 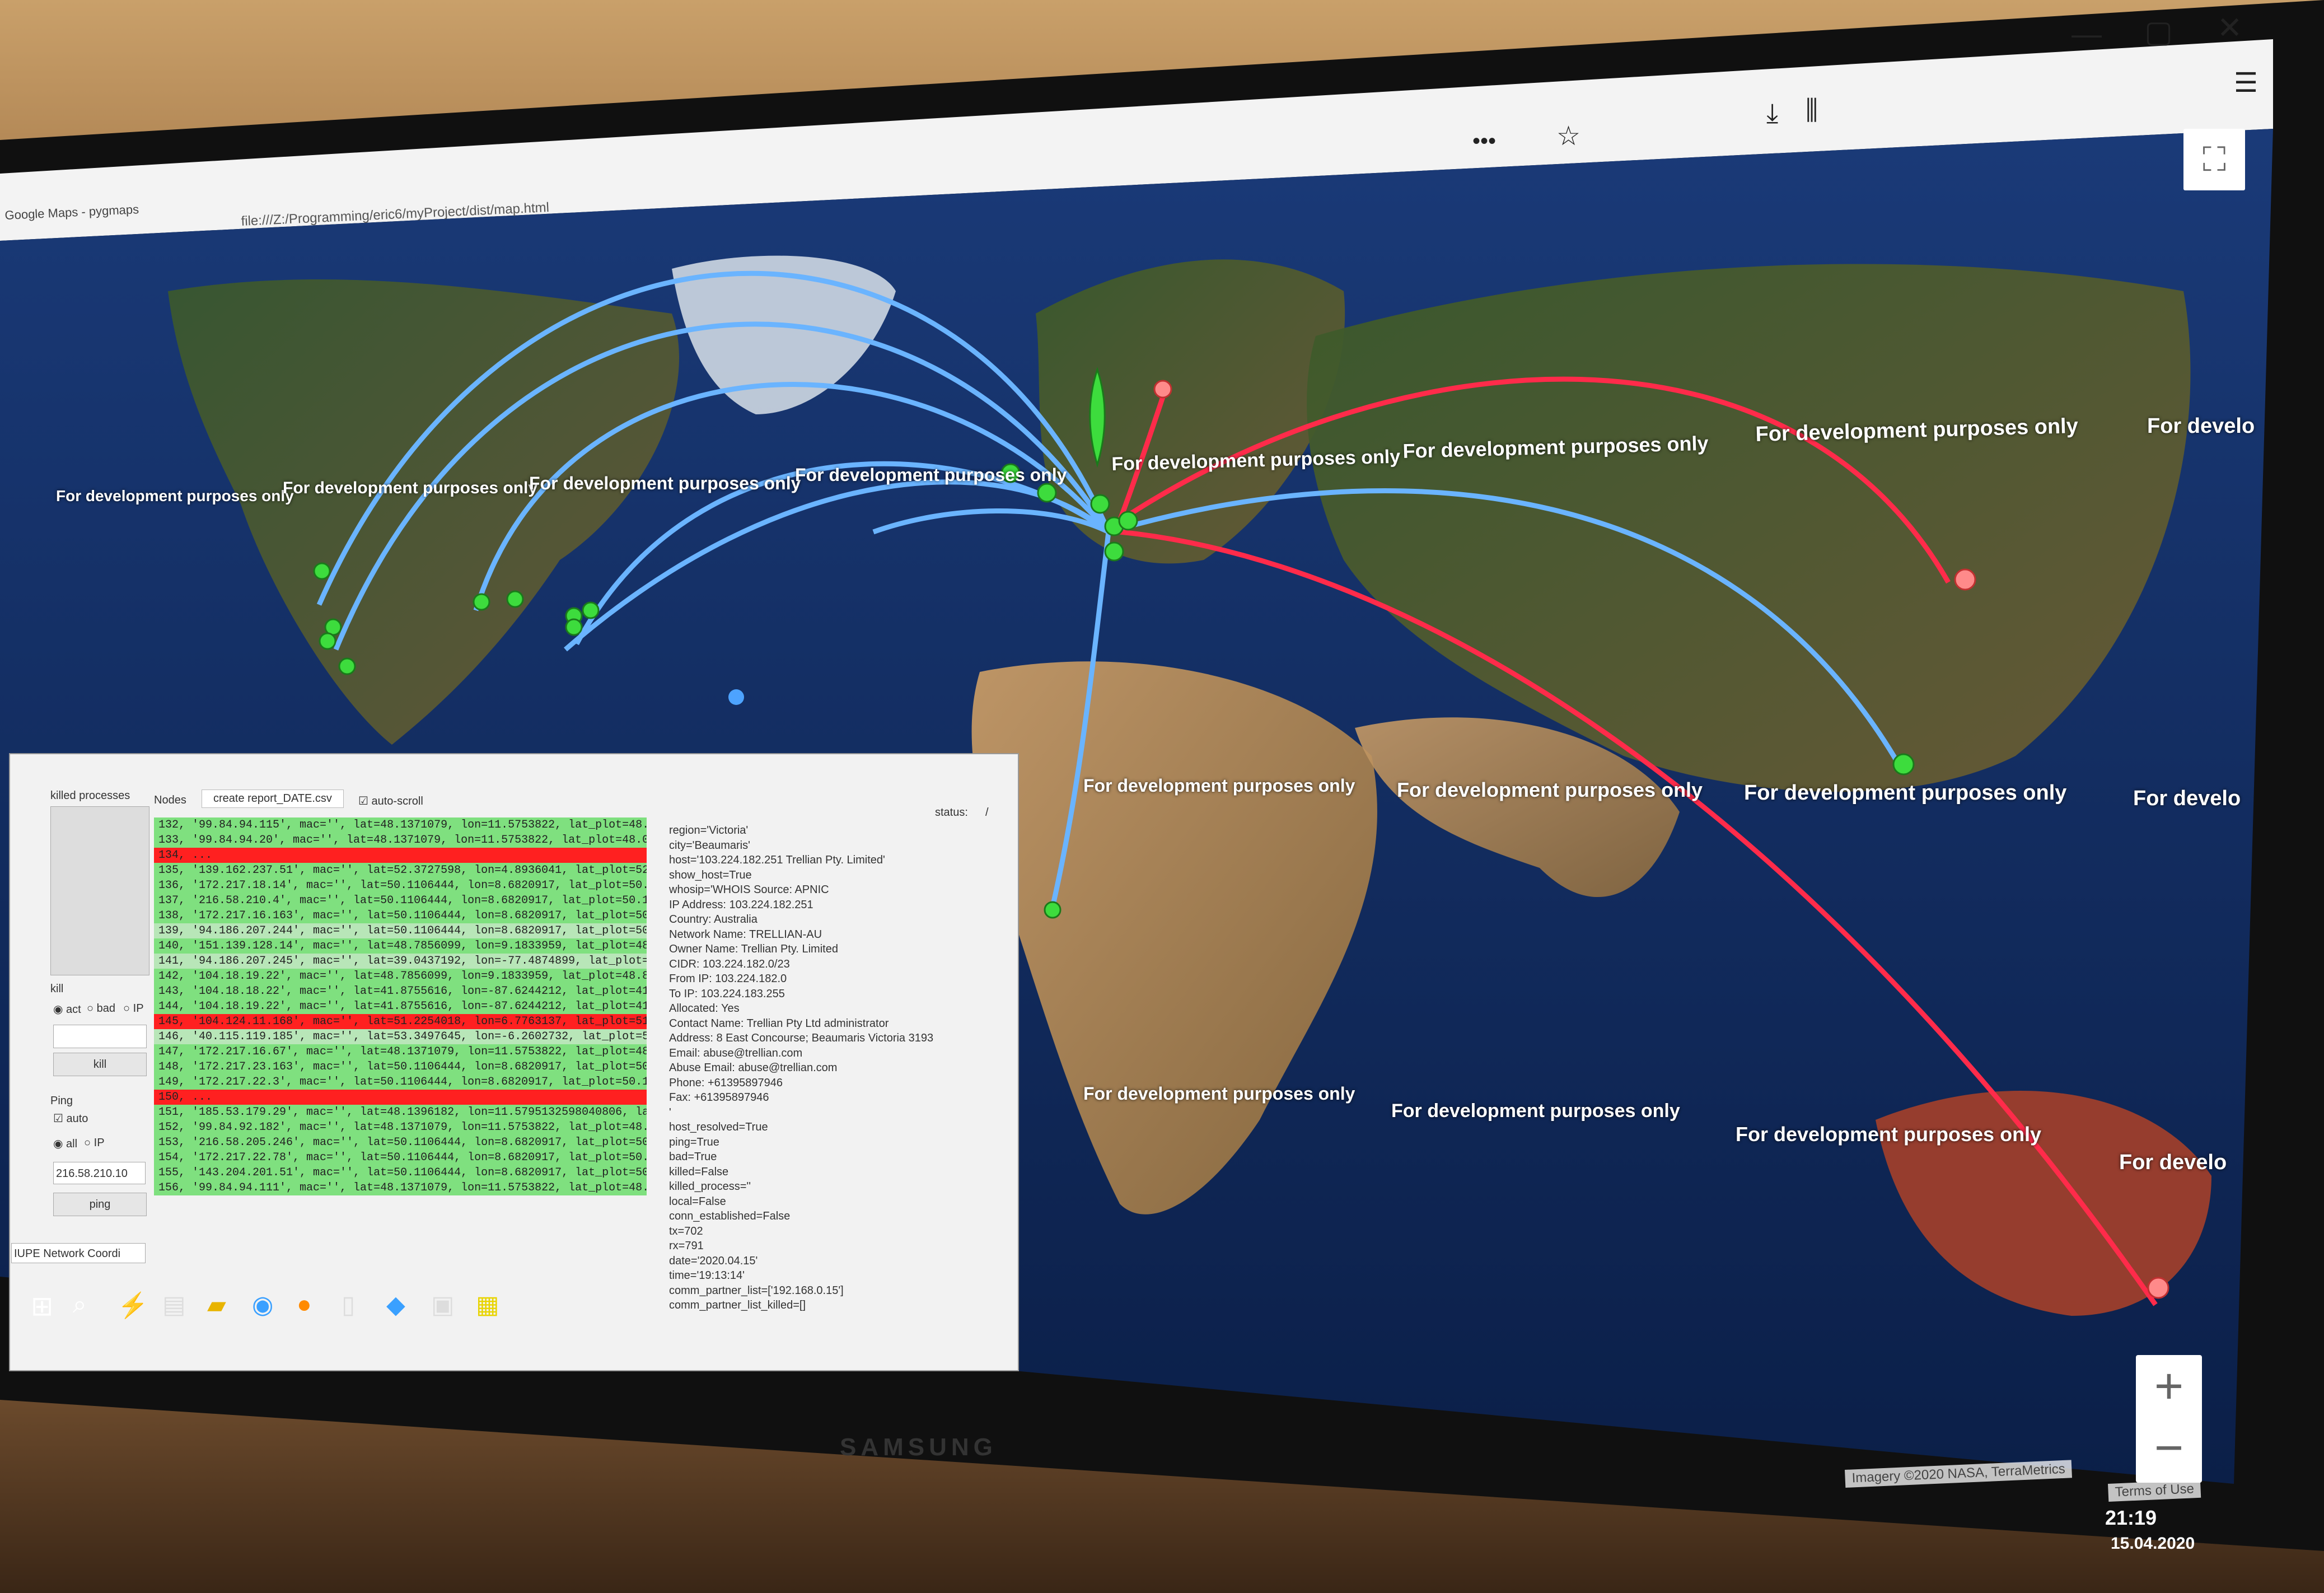 I want to click on detail-line: local=False, so click(x=697, y=1201).